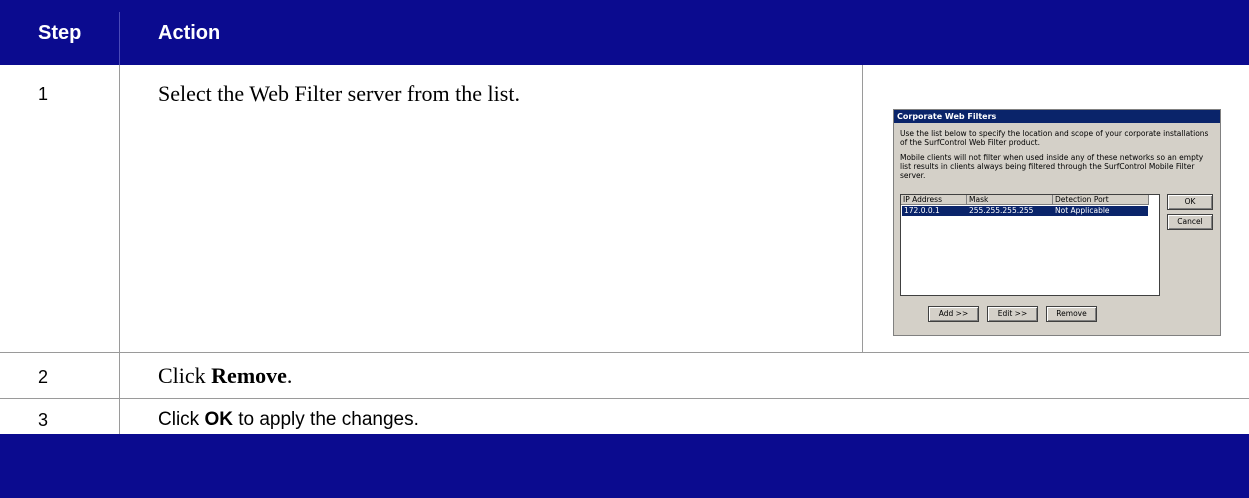  What do you see at coordinates (934, 200) in the screenshot?
I see `column-header-ip: IP Address` at bounding box center [934, 200].